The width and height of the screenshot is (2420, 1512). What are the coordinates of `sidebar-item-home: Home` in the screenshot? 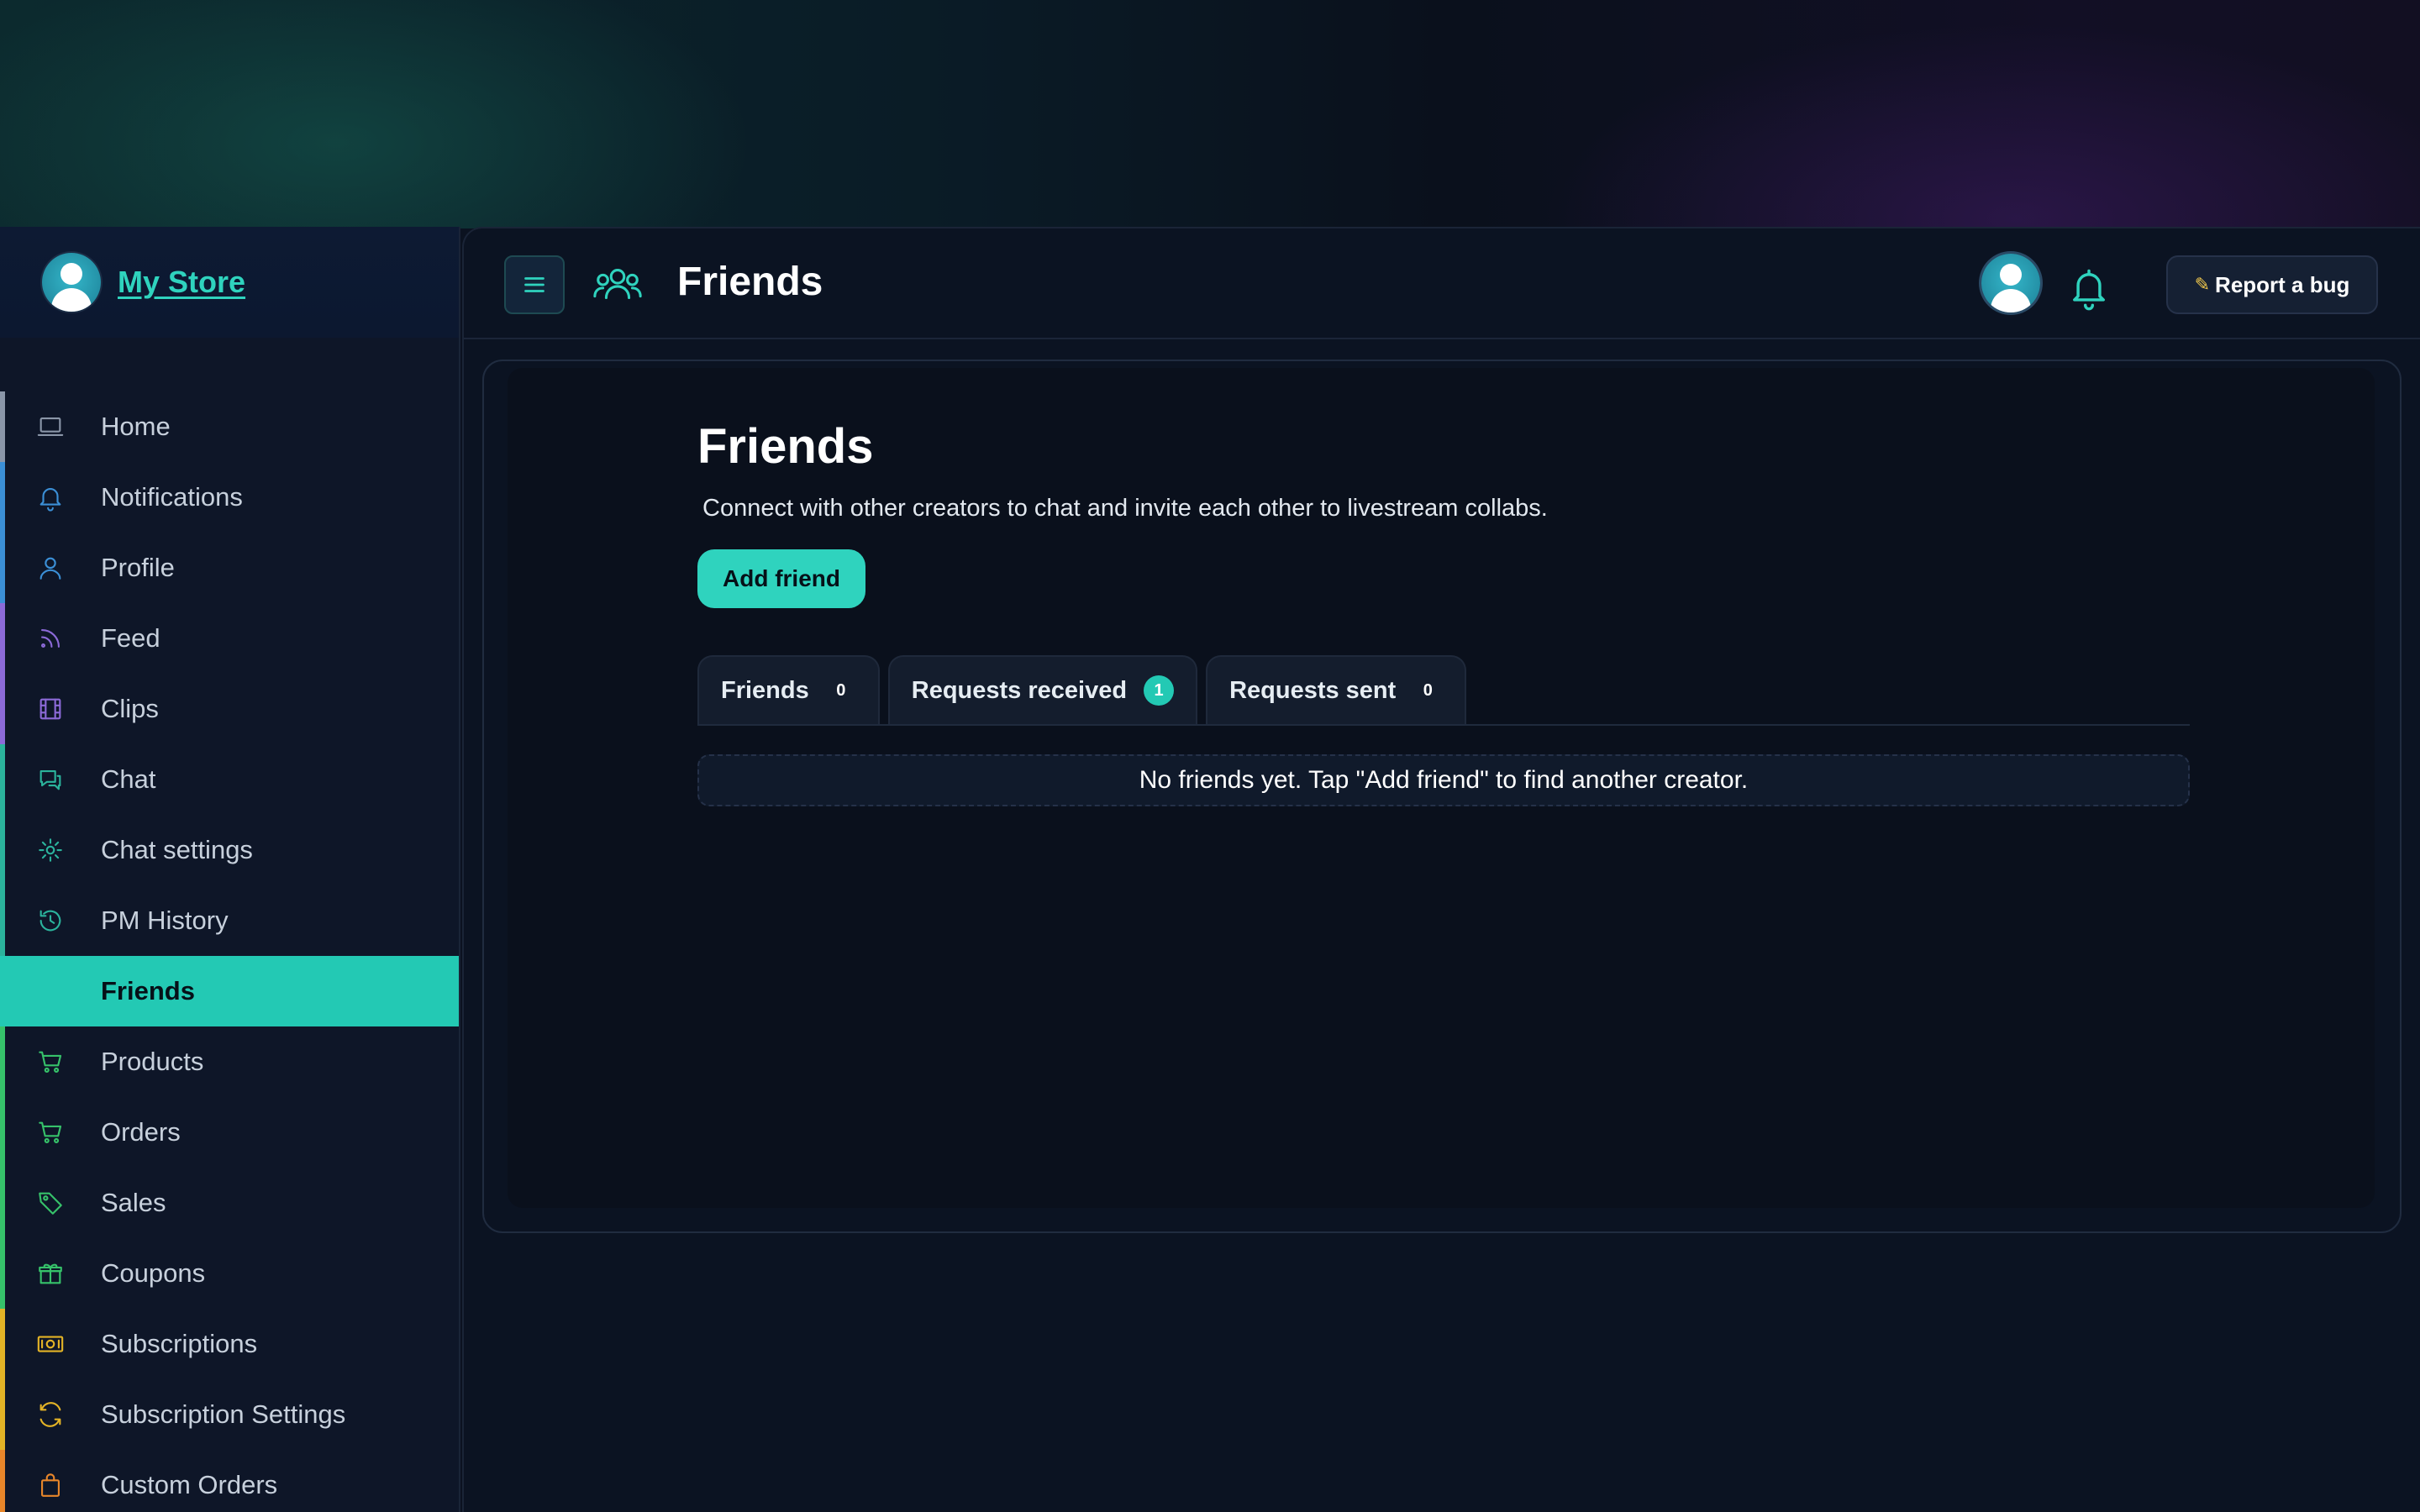 It's located at (229, 426).